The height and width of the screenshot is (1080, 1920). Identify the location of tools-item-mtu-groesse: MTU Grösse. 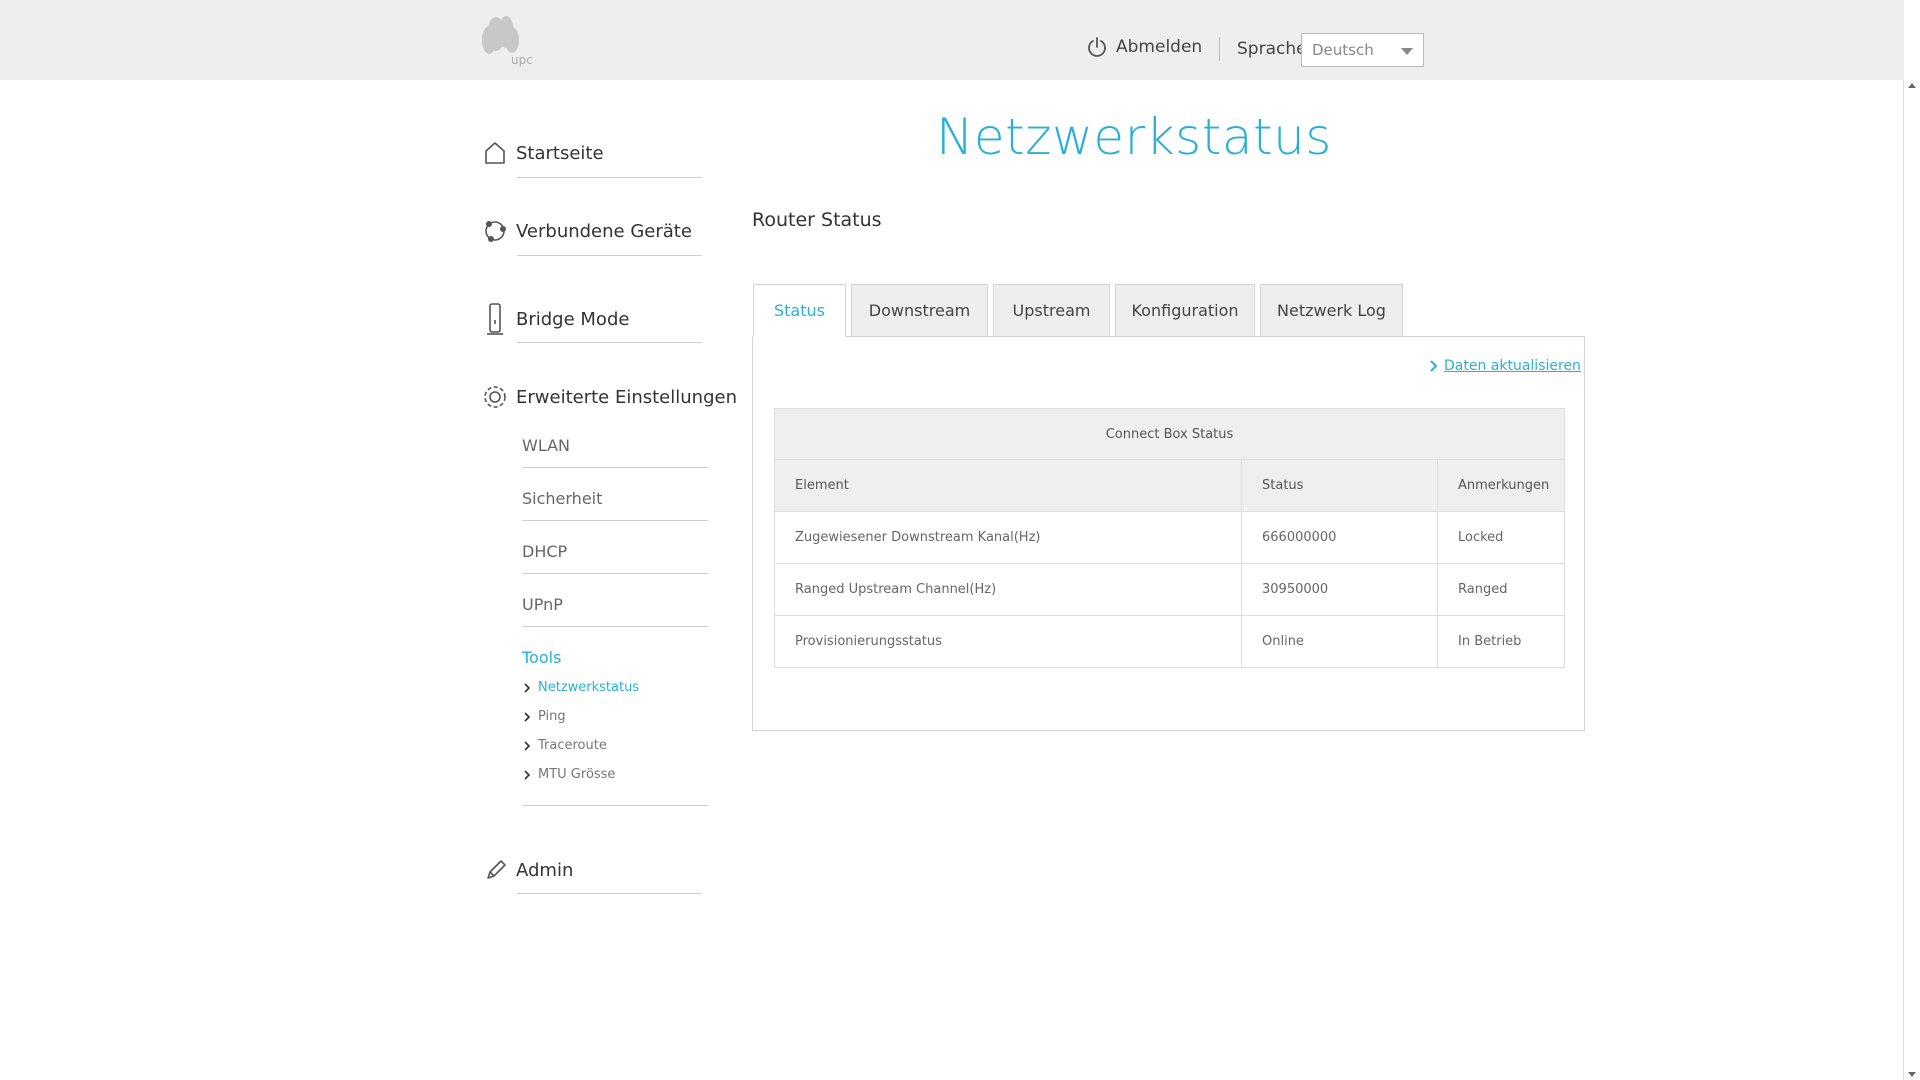
(569, 774).